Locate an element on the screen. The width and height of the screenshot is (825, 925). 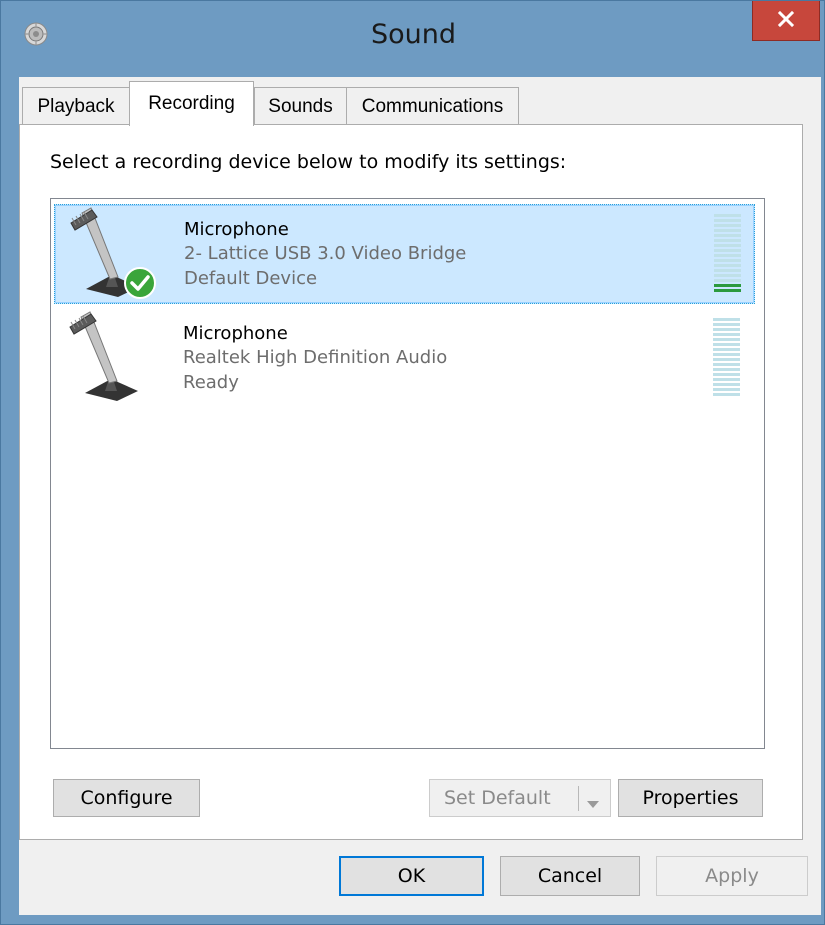
microphone-icon is located at coordinates (109, 359).